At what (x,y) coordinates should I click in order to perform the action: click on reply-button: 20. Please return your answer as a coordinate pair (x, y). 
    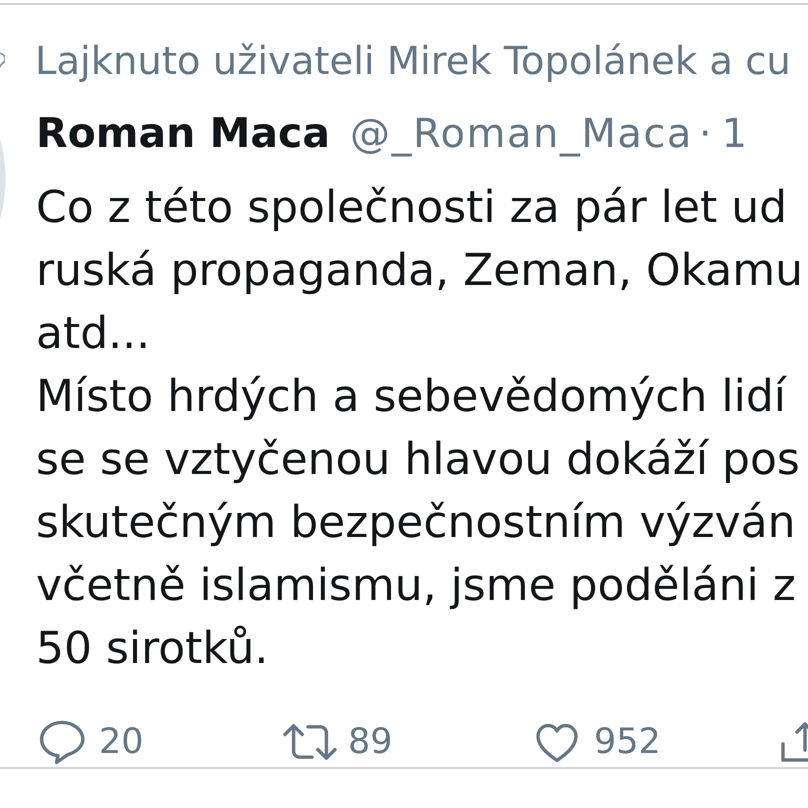
    Looking at the image, I should click on (90, 742).